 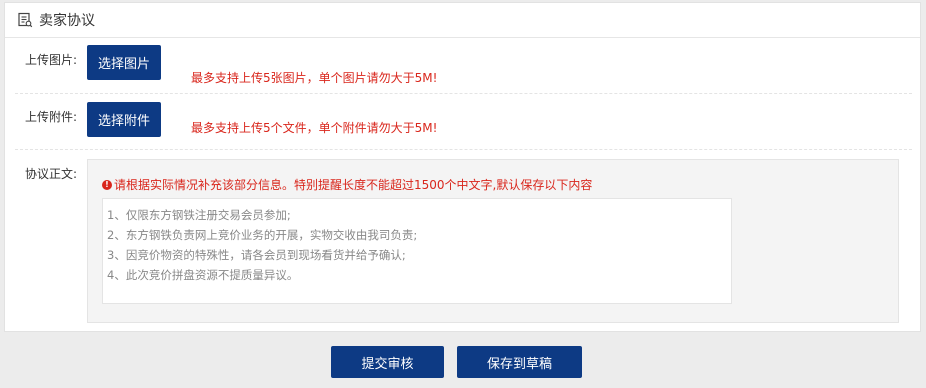 What do you see at coordinates (387, 362) in the screenshot?
I see `submit-review-button: 提交审核` at bounding box center [387, 362].